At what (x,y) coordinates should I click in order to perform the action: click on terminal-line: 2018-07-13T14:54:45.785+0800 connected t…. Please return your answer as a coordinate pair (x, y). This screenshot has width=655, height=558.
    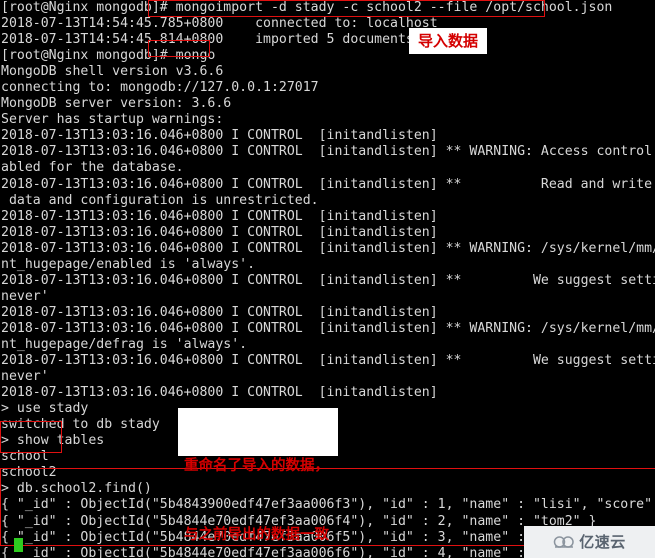
    Looking at the image, I should click on (219, 24).